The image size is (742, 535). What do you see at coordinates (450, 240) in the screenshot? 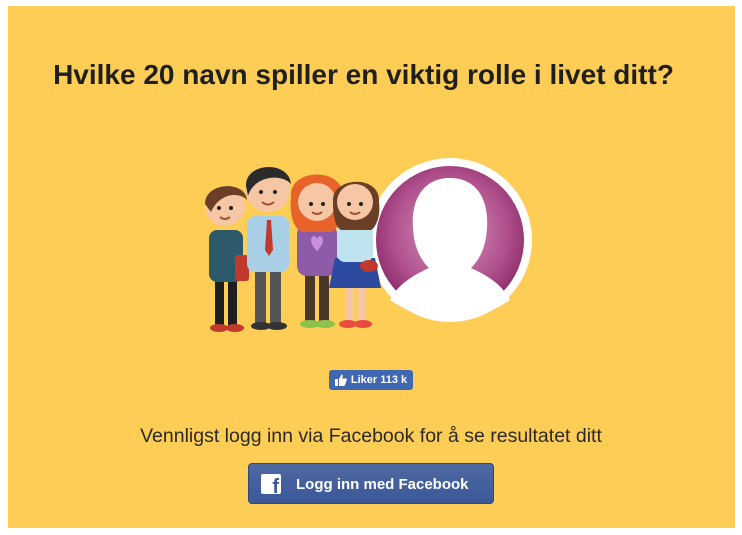
I see `profile-avatar-icon` at bounding box center [450, 240].